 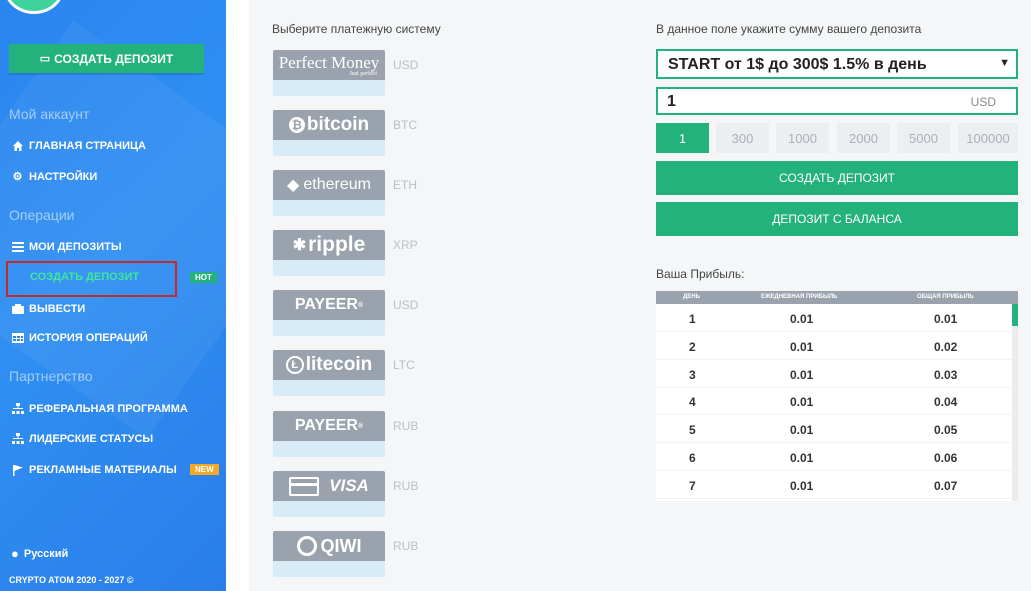 I want to click on payment-method-perfect-money: Perfect Money Just perfect USD, so click(x=358, y=73).